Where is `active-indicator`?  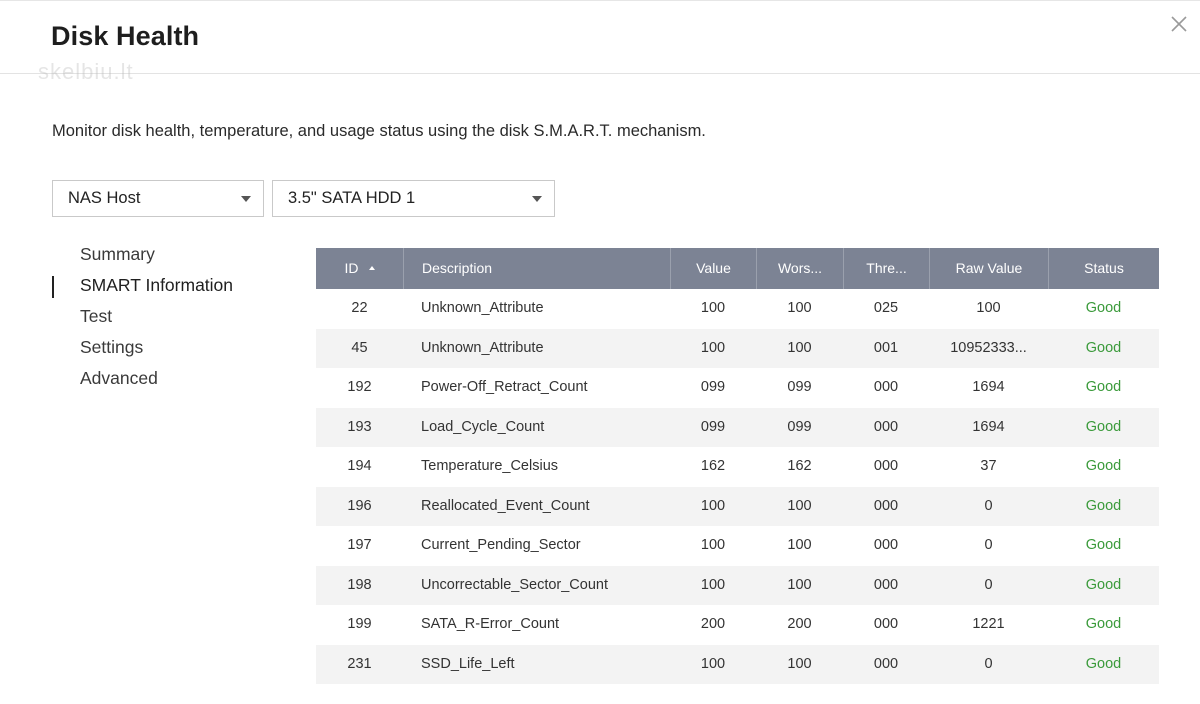 active-indicator is located at coordinates (53, 287).